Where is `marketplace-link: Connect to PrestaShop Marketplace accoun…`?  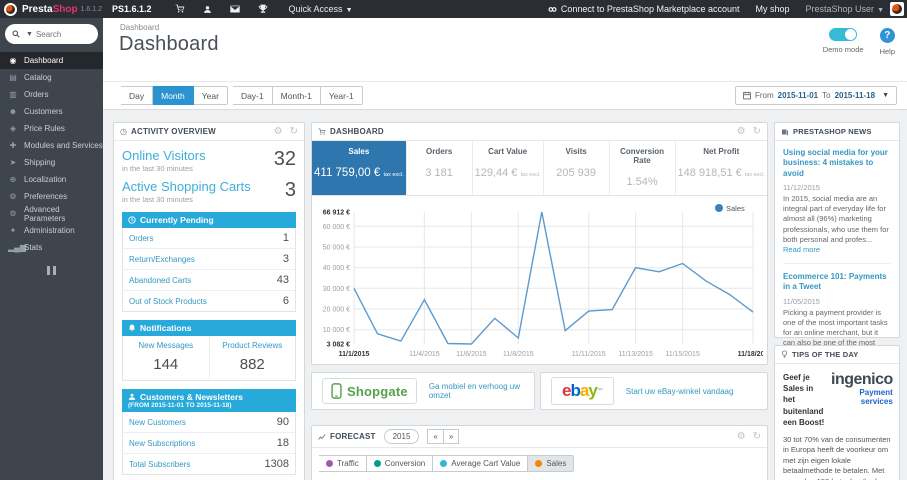 marketplace-link: Connect to PrestaShop Marketplace accoun… is located at coordinates (644, 9).